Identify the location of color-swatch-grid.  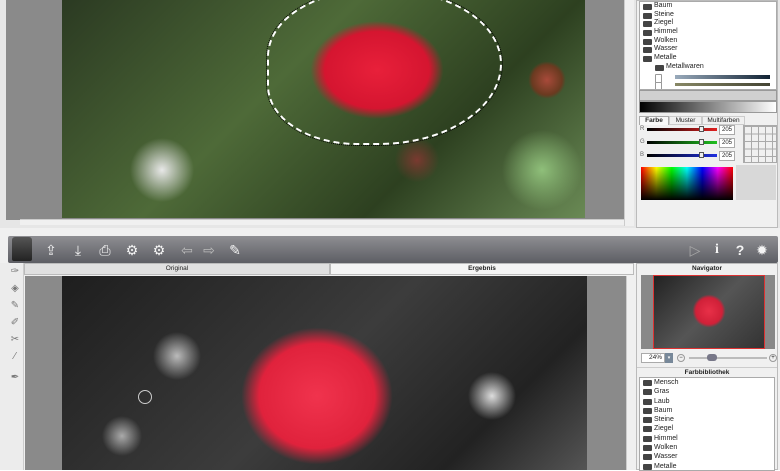
(760, 144).